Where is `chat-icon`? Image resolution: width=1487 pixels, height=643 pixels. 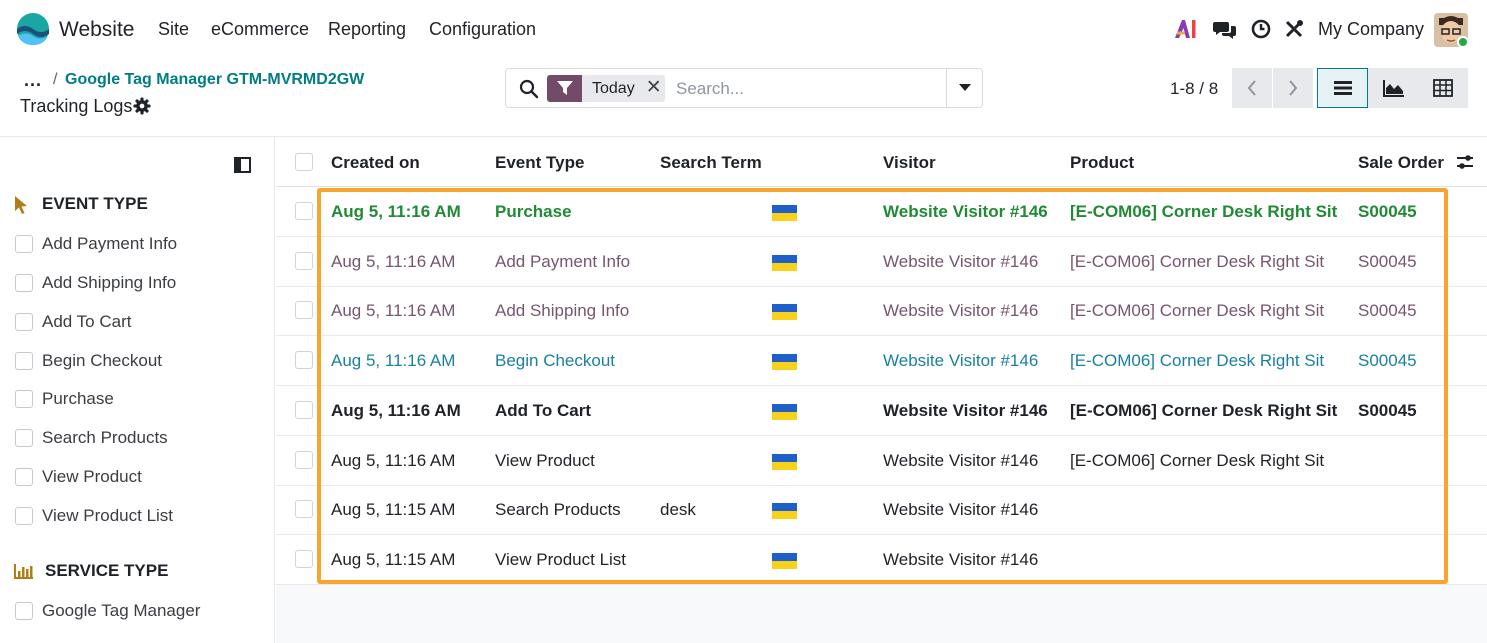
chat-icon is located at coordinates (1225, 29).